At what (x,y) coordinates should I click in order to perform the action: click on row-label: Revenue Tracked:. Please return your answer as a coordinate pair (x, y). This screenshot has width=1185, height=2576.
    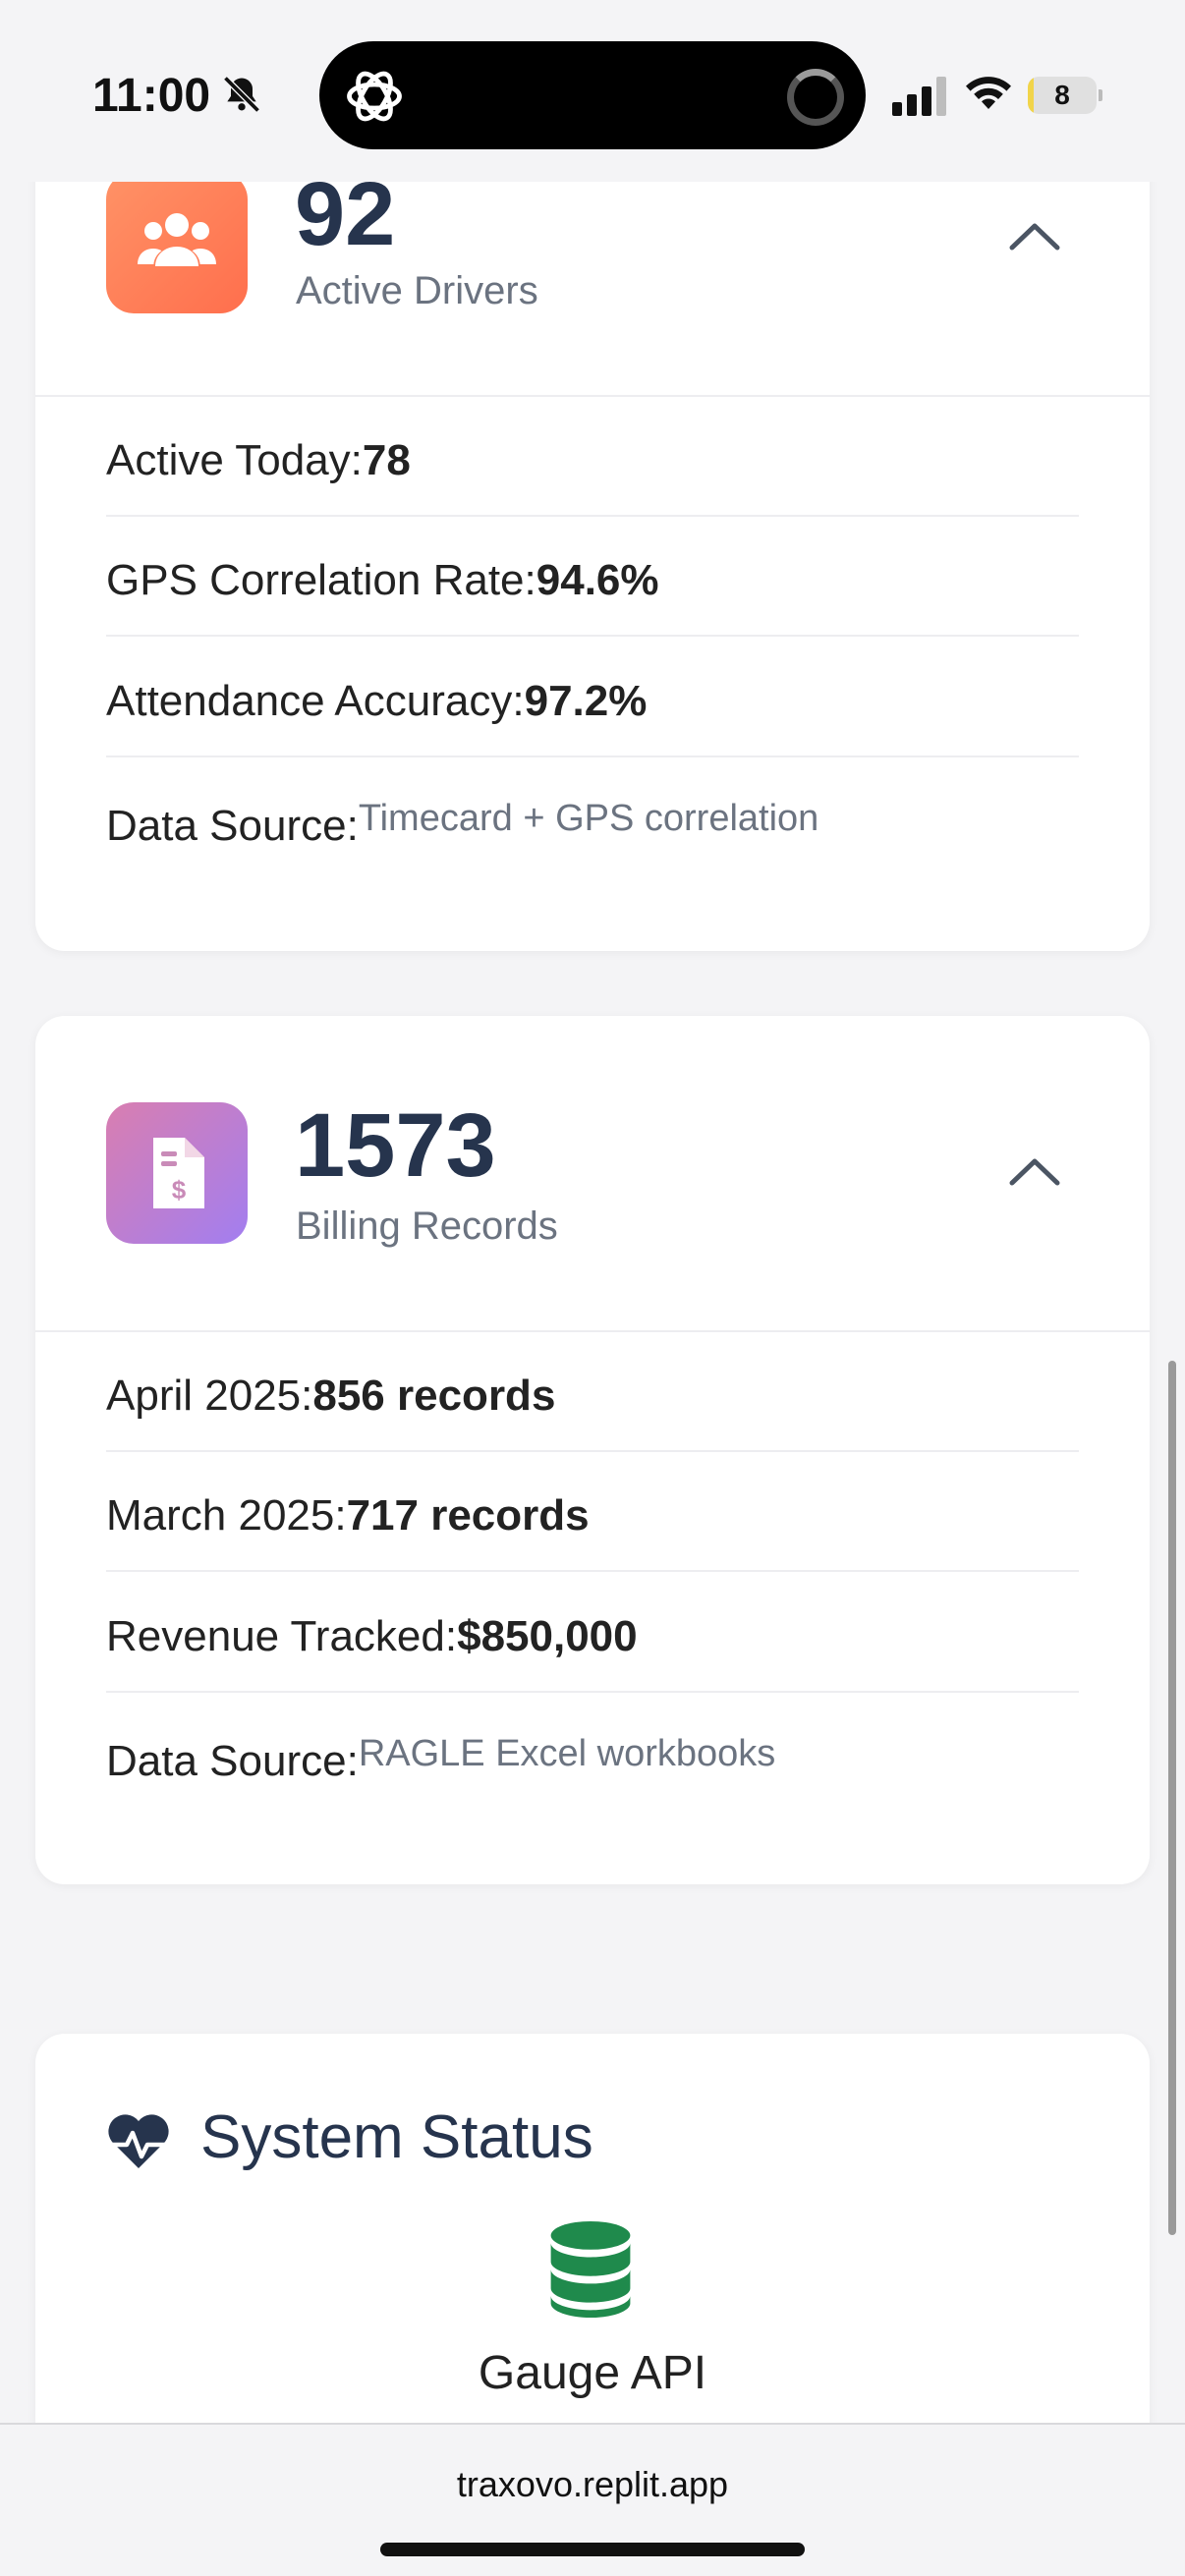
    Looking at the image, I should click on (282, 1636).